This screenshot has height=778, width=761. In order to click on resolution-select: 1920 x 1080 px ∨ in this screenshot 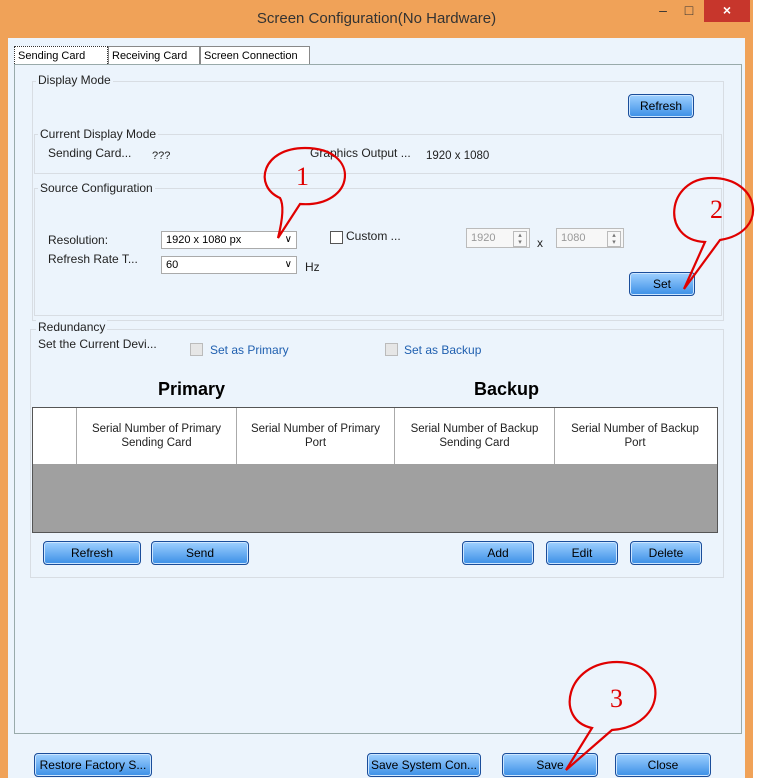, I will do `click(229, 240)`.